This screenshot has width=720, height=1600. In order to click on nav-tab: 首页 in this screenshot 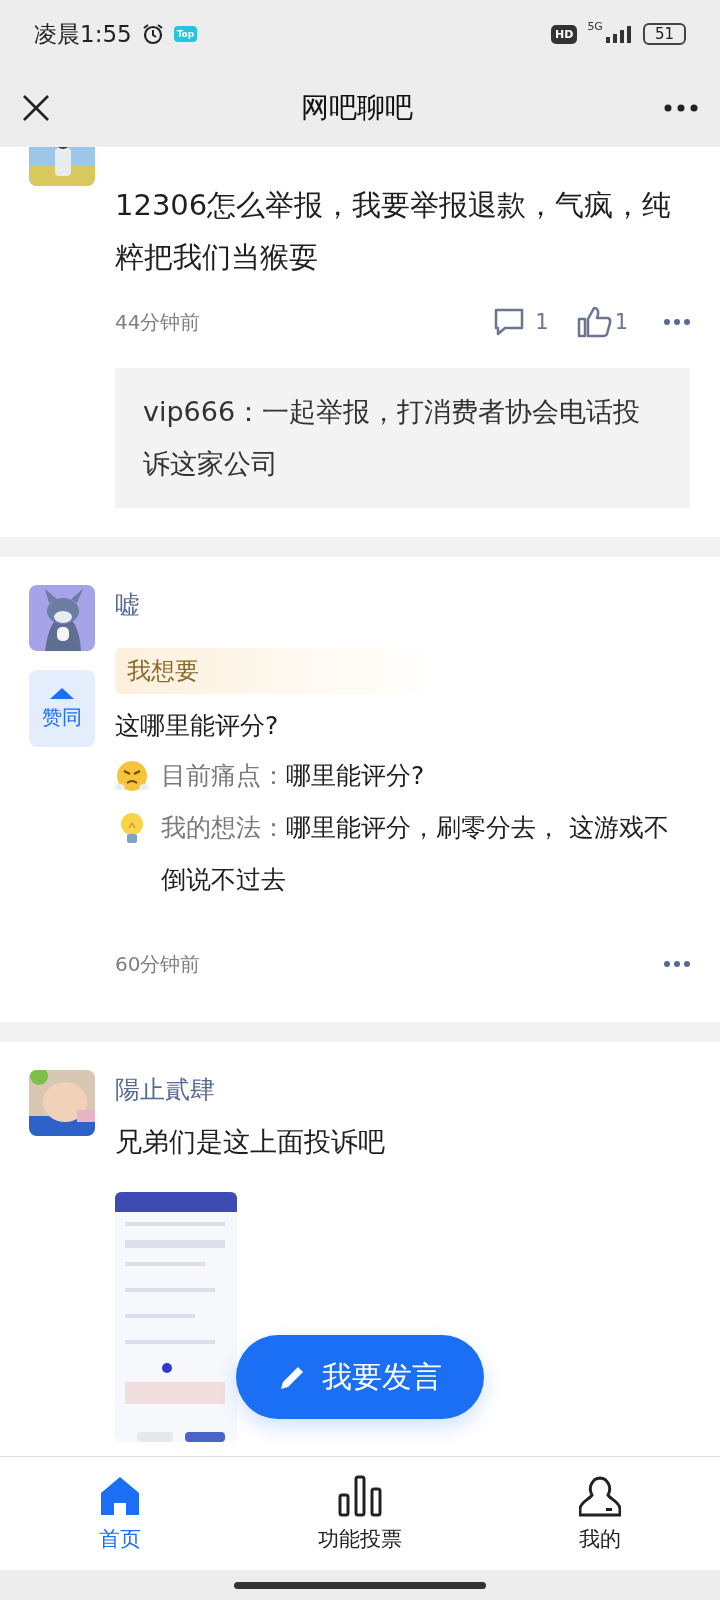, I will do `click(120, 1513)`.